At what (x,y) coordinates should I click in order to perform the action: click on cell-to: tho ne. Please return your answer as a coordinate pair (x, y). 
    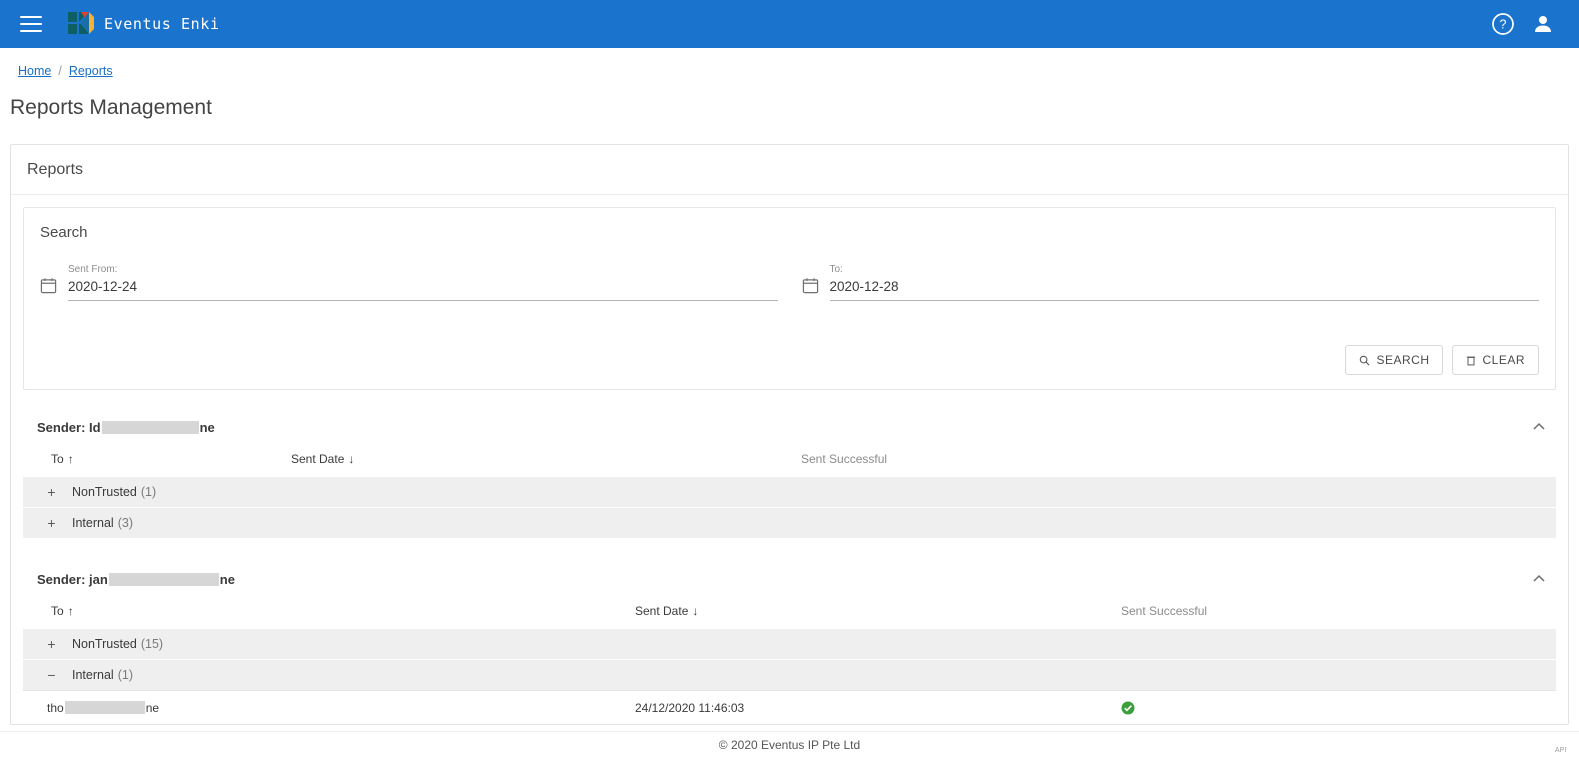
    Looking at the image, I should click on (103, 708).